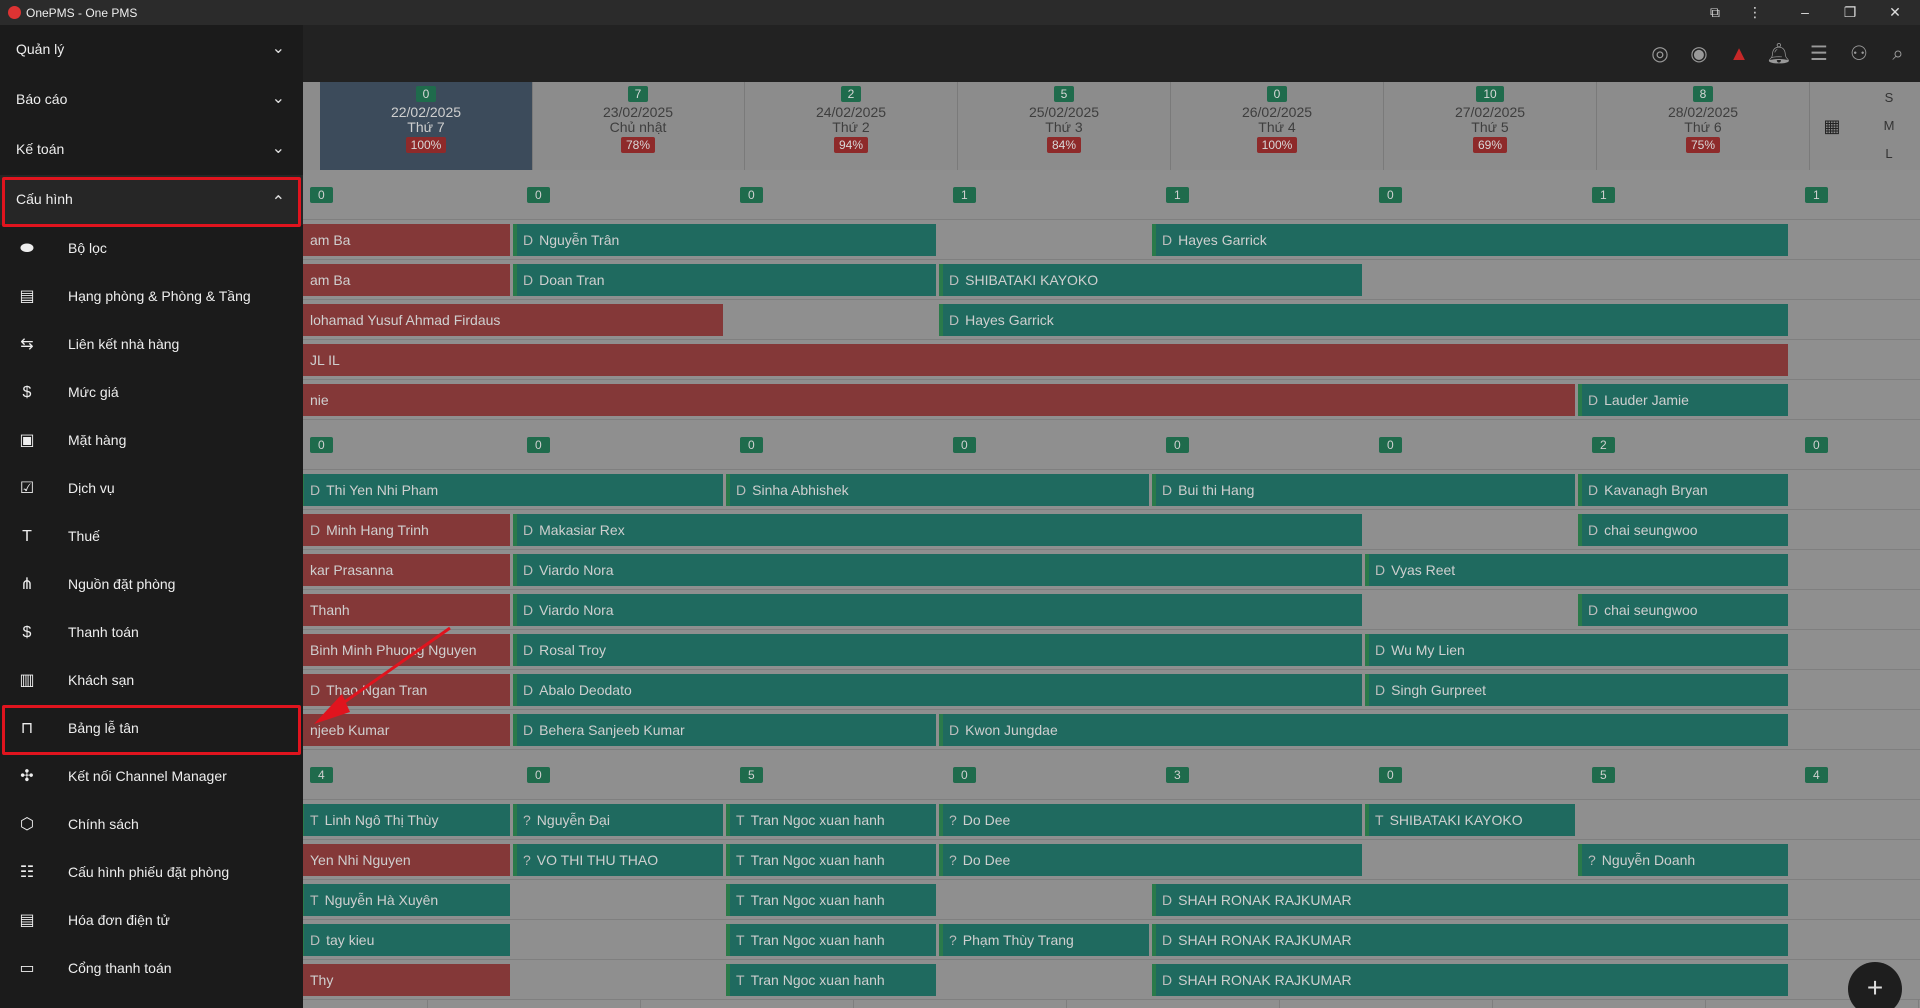  I want to click on room-row: kar Prasanna D Viardo Nora D Vyas Reet, so click(1110, 570).